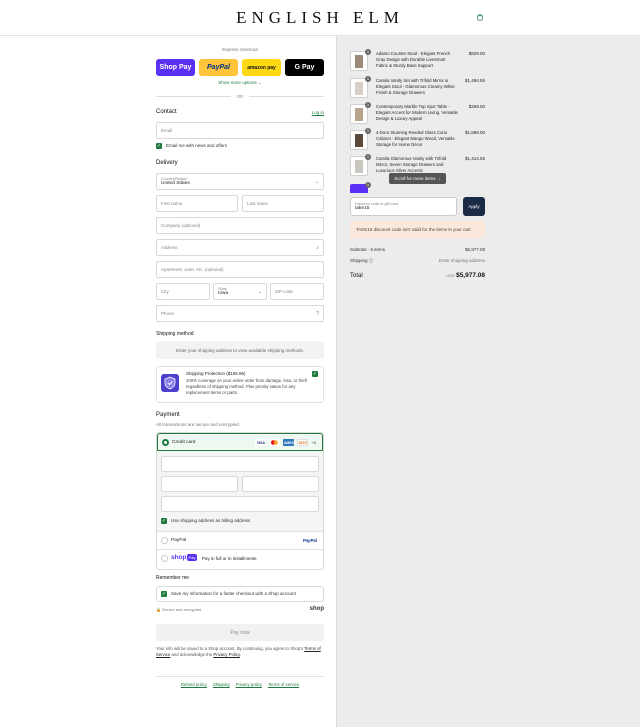 This screenshot has height=727, width=640. What do you see at coordinates (240, 464) in the screenshot?
I see `card-number-field` at bounding box center [240, 464].